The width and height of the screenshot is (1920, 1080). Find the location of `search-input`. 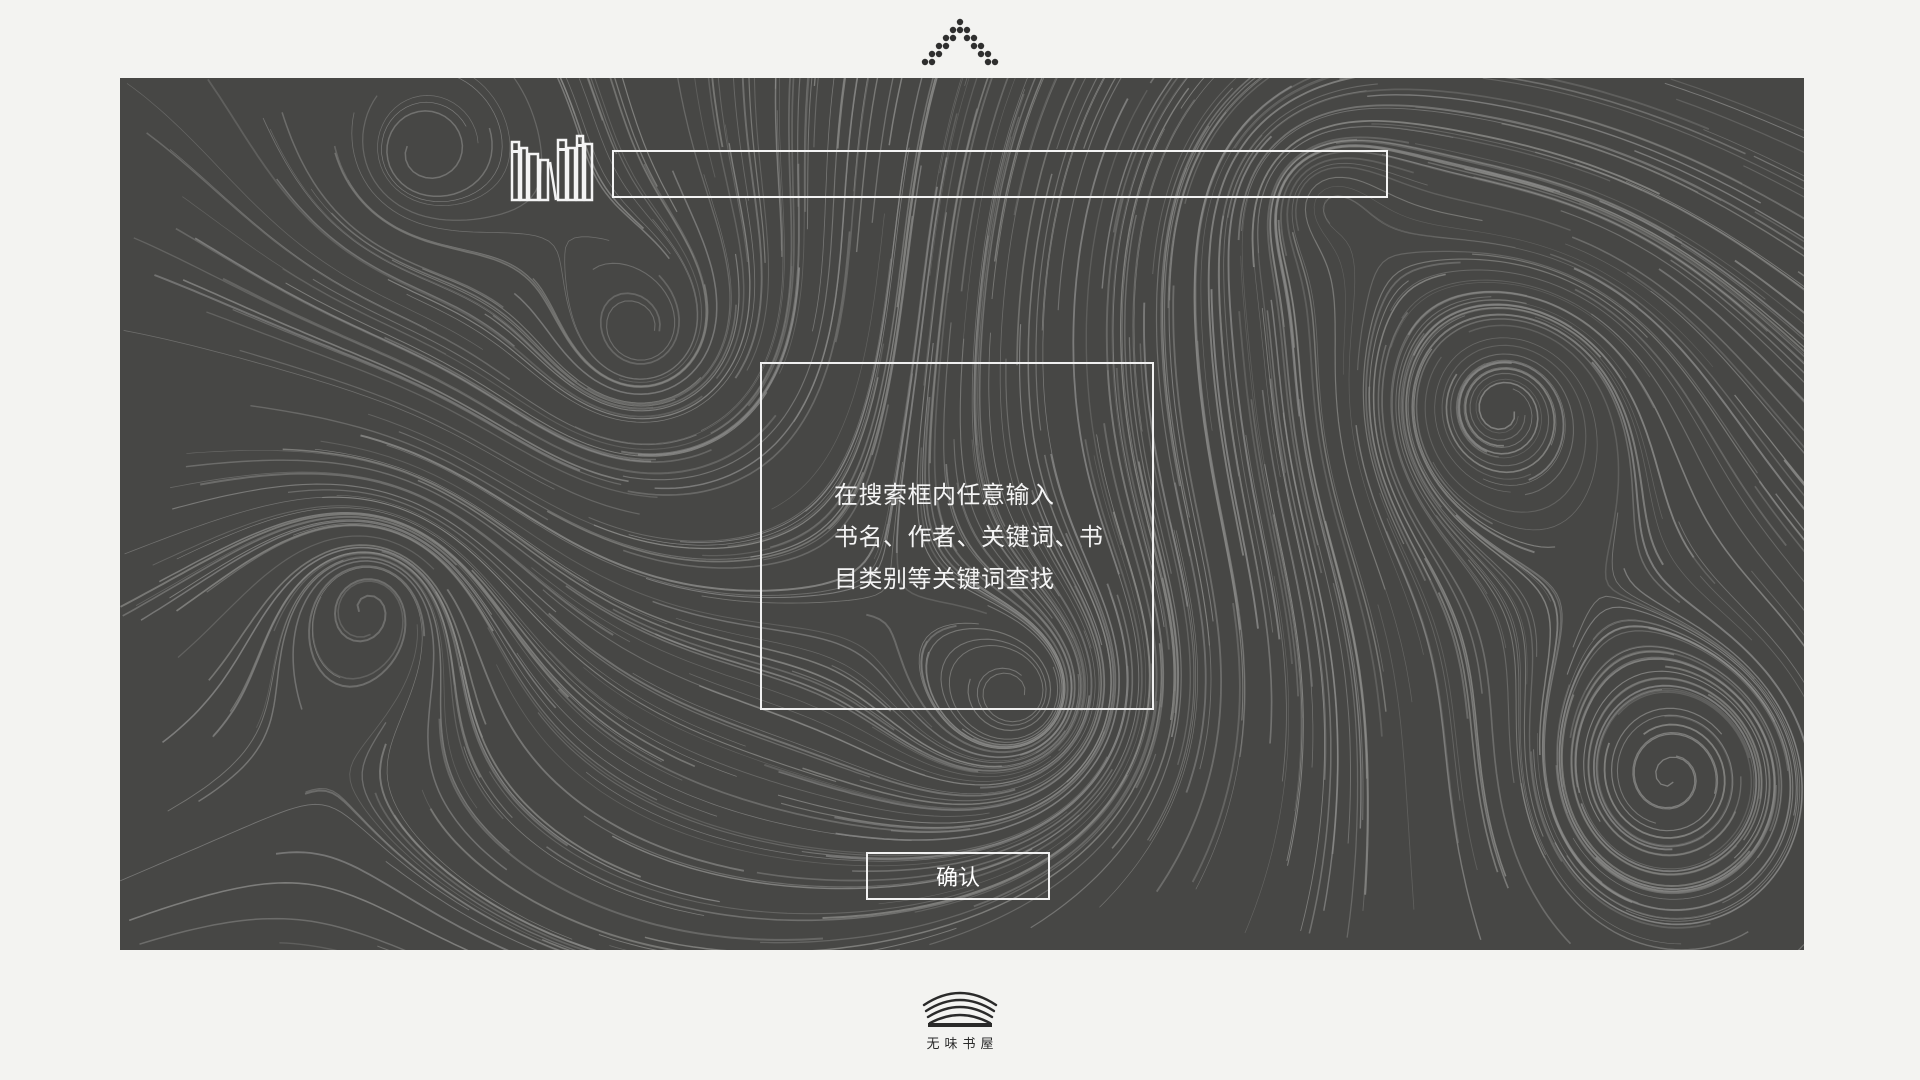

search-input is located at coordinates (1000, 174).